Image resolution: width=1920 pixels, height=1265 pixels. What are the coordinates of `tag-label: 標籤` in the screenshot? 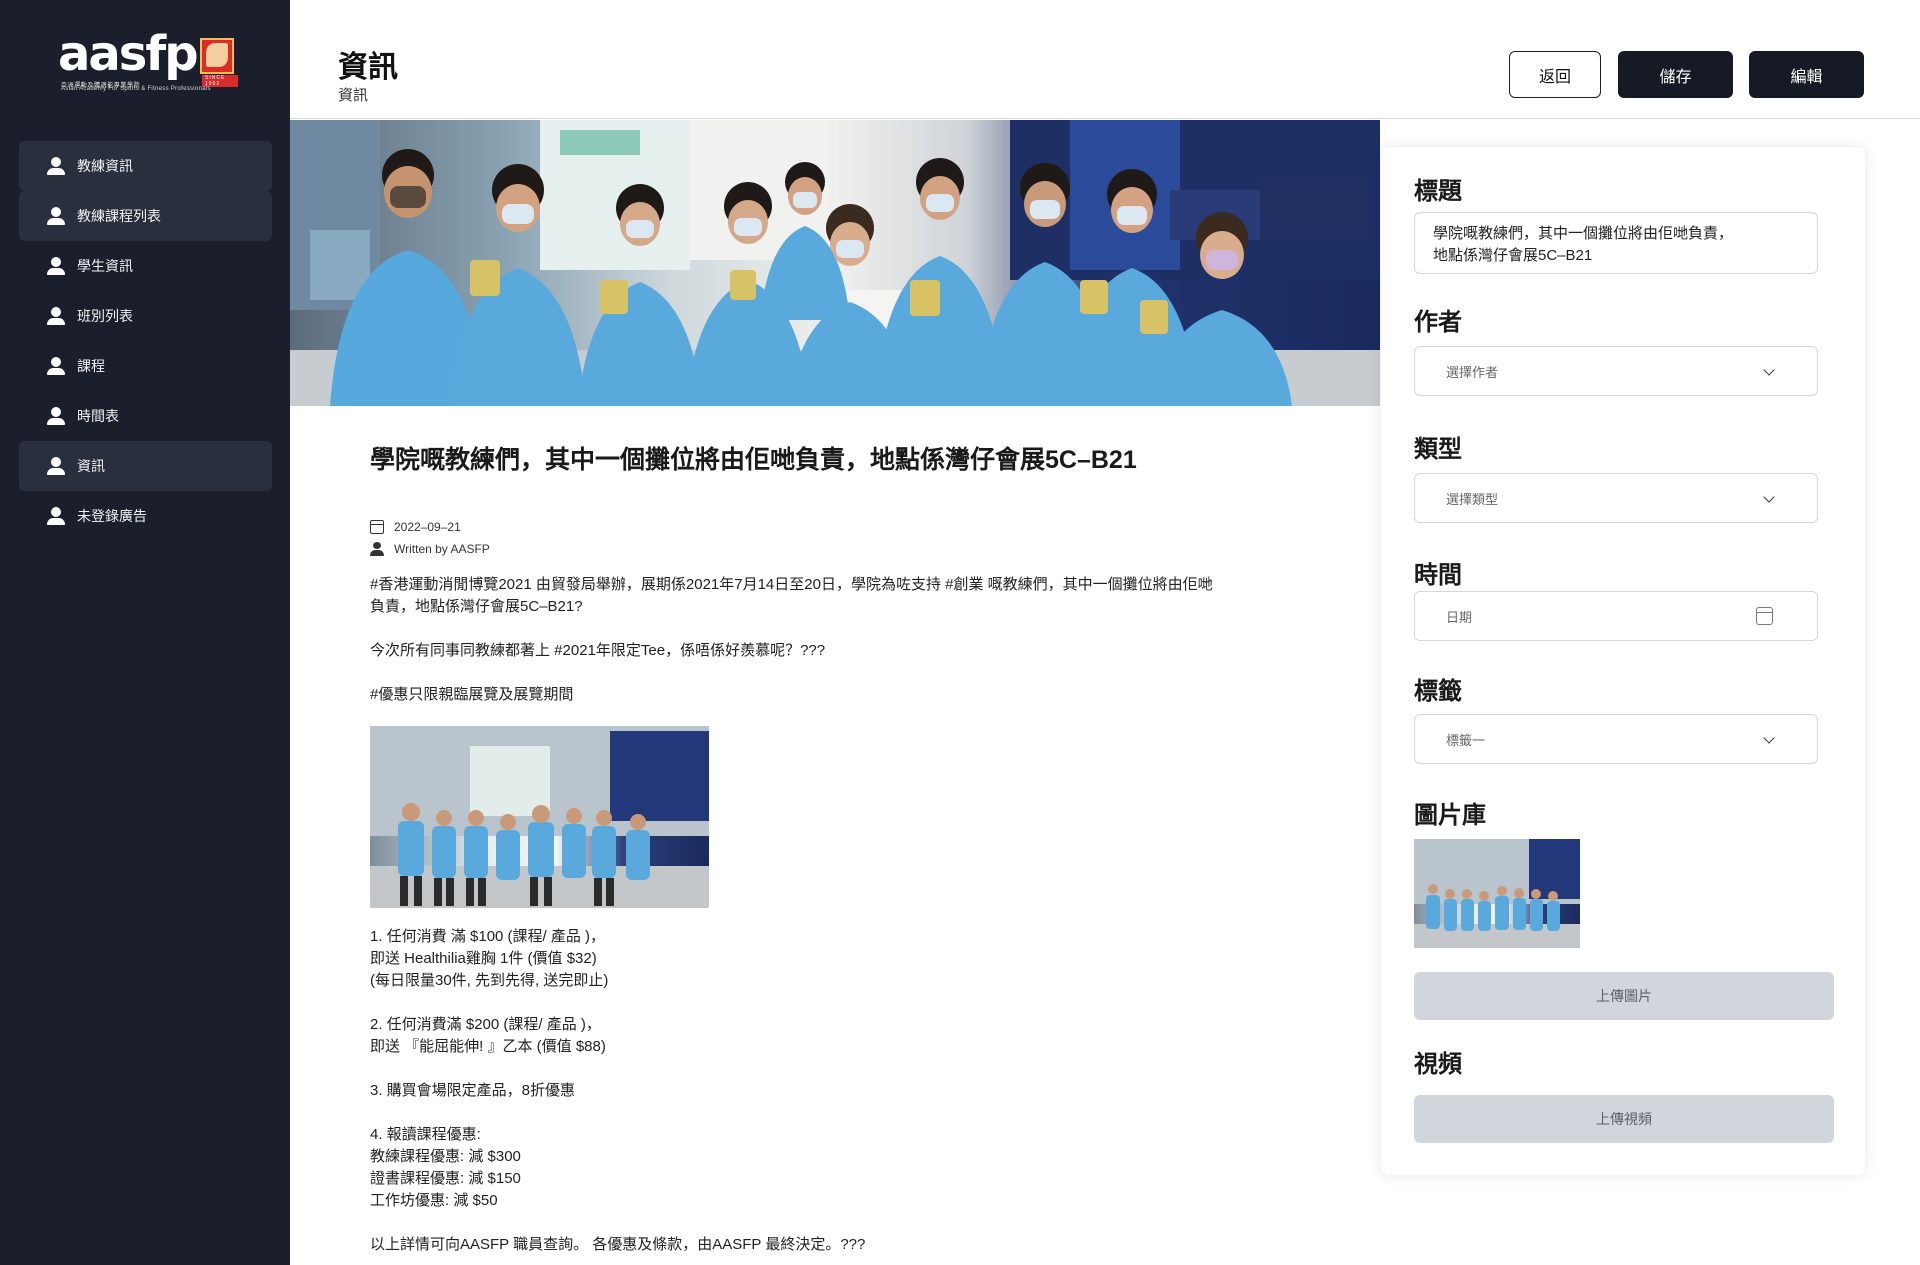 It's located at (1438, 691).